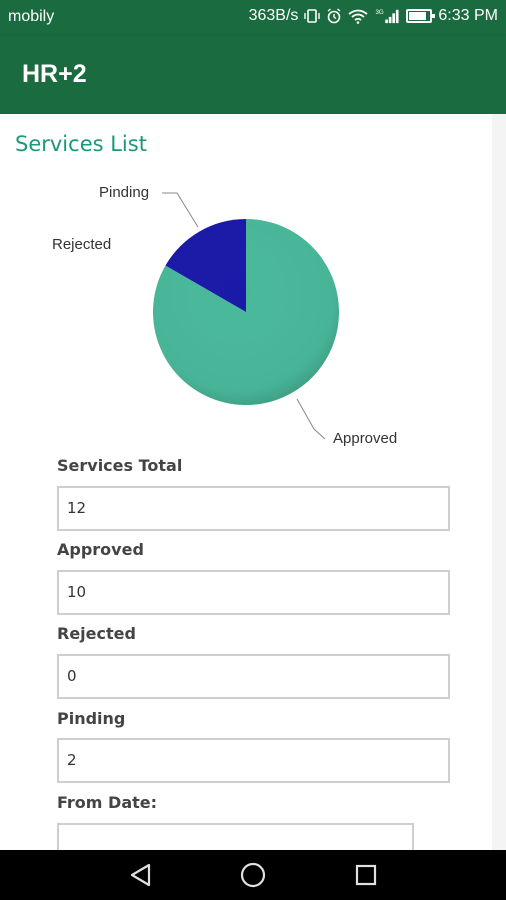  I want to click on pie-leader-approved, so click(311, 419).